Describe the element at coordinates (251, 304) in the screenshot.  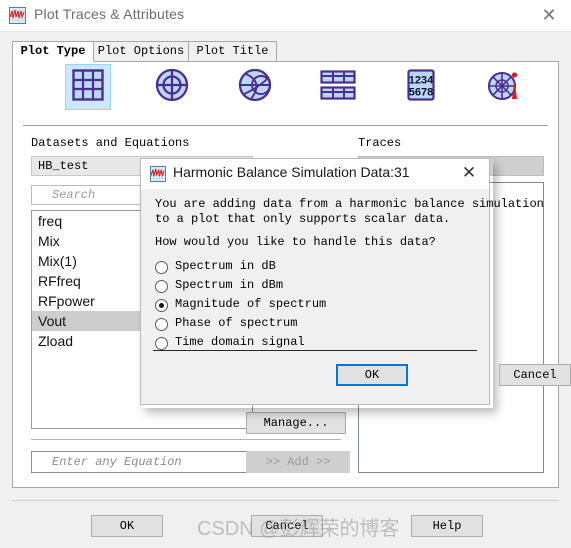
I see `radio-label: Magnitude of spectrum` at that location.